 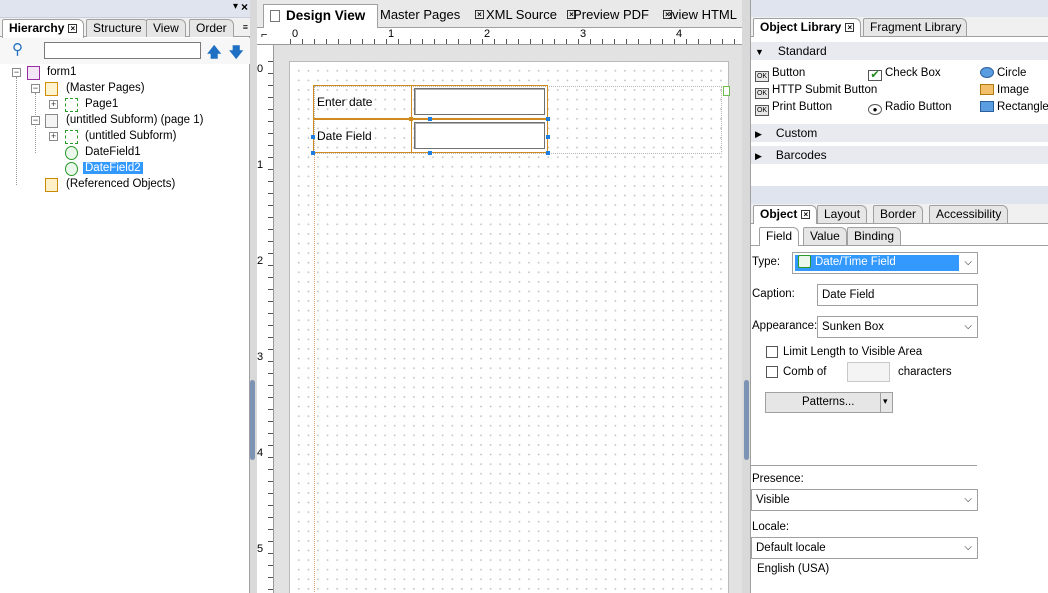 What do you see at coordinates (117, 28) in the screenshot?
I see `tab-structure: Structure` at bounding box center [117, 28].